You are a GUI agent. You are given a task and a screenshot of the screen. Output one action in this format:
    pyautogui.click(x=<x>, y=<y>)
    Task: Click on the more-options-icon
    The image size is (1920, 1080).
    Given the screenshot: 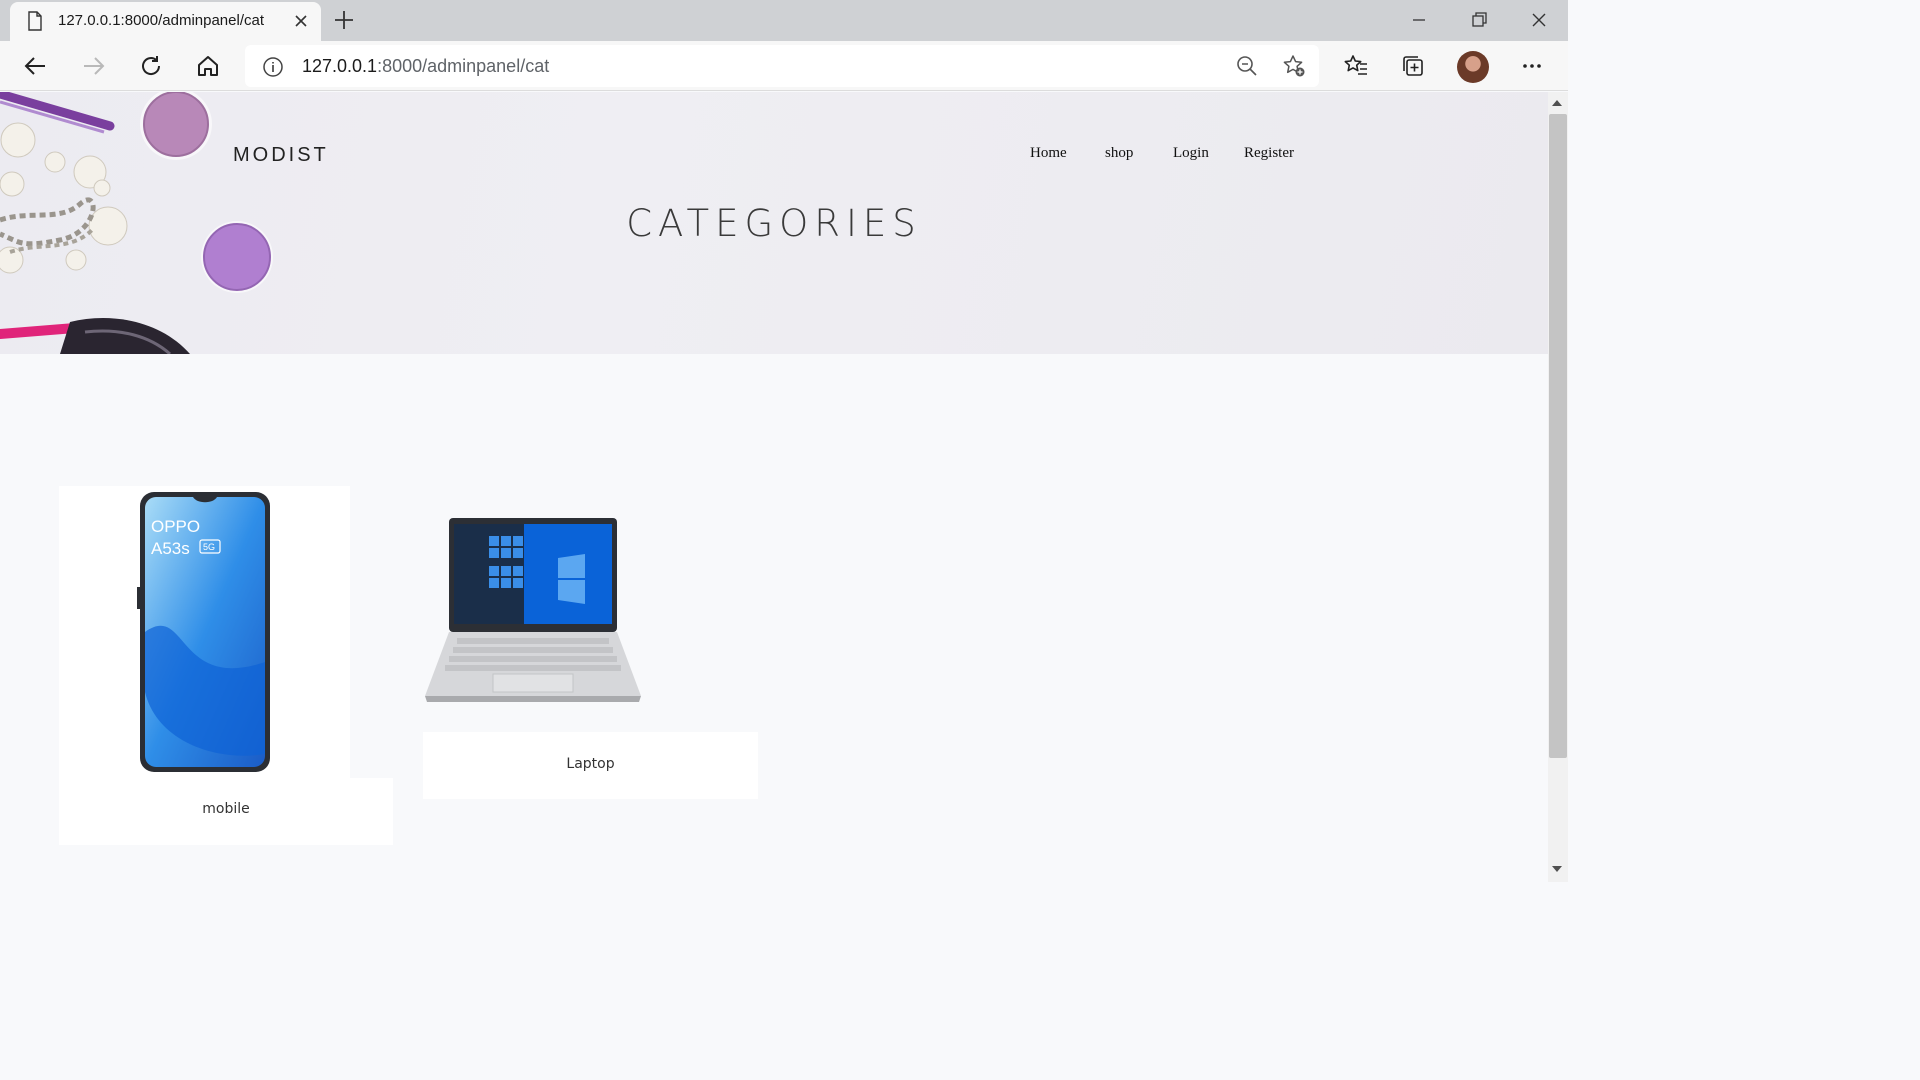 What is the action you would take?
    pyautogui.click(x=1532, y=66)
    